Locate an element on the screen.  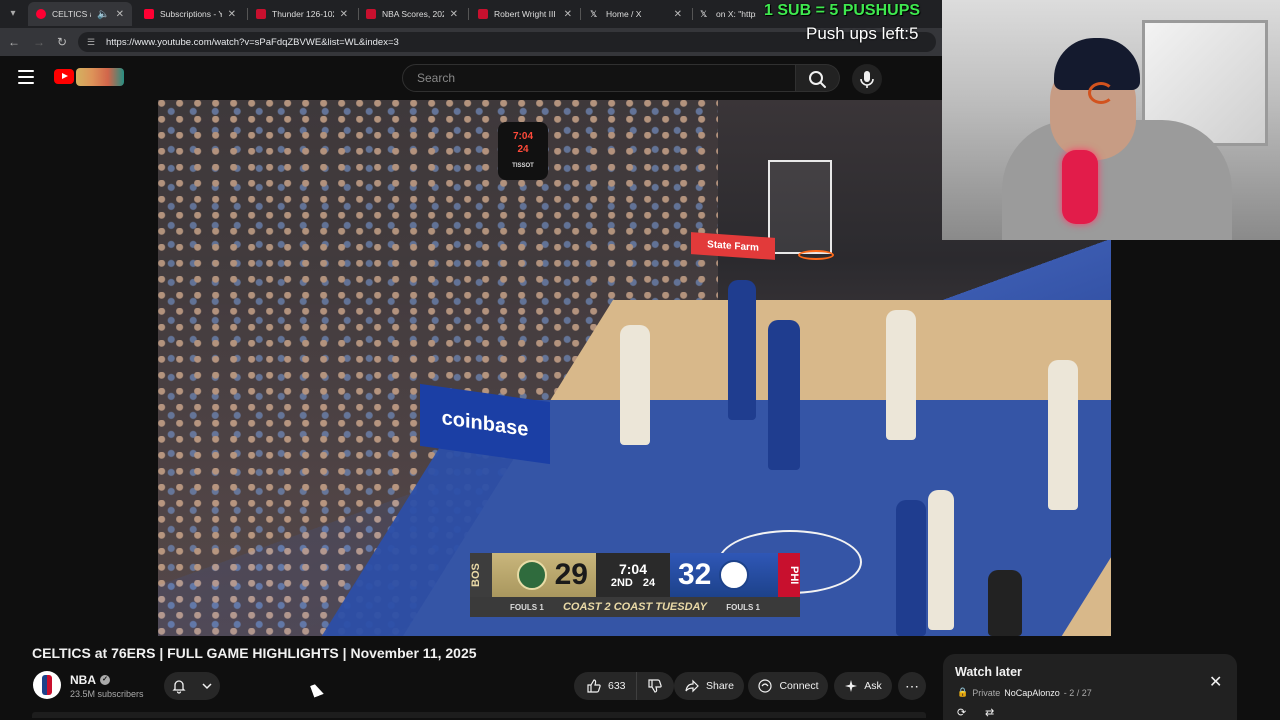
description-box-edge is located at coordinates (479, 715).